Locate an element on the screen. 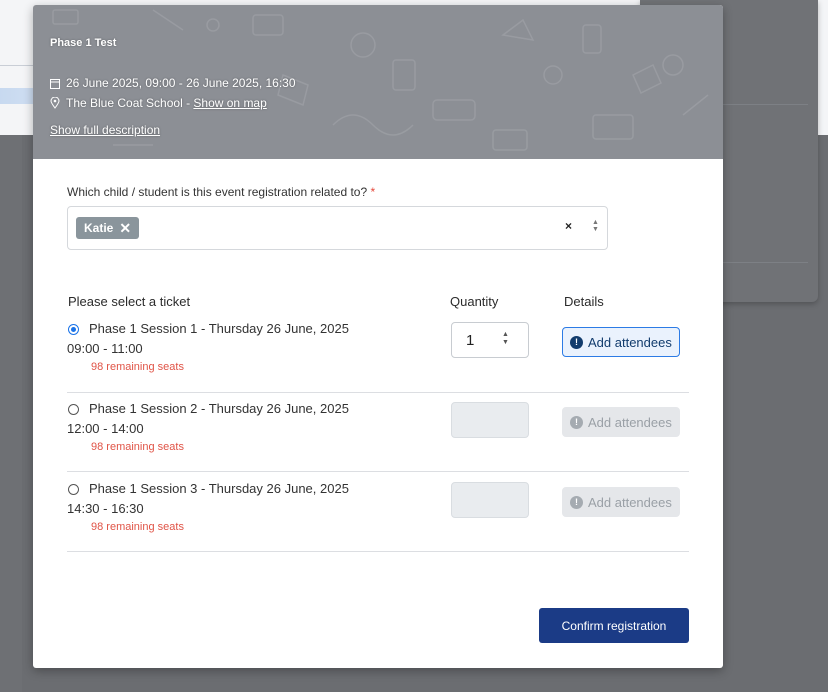 This screenshot has height=692, width=828. show-full-description-link: Show full description is located at coordinates (105, 130).